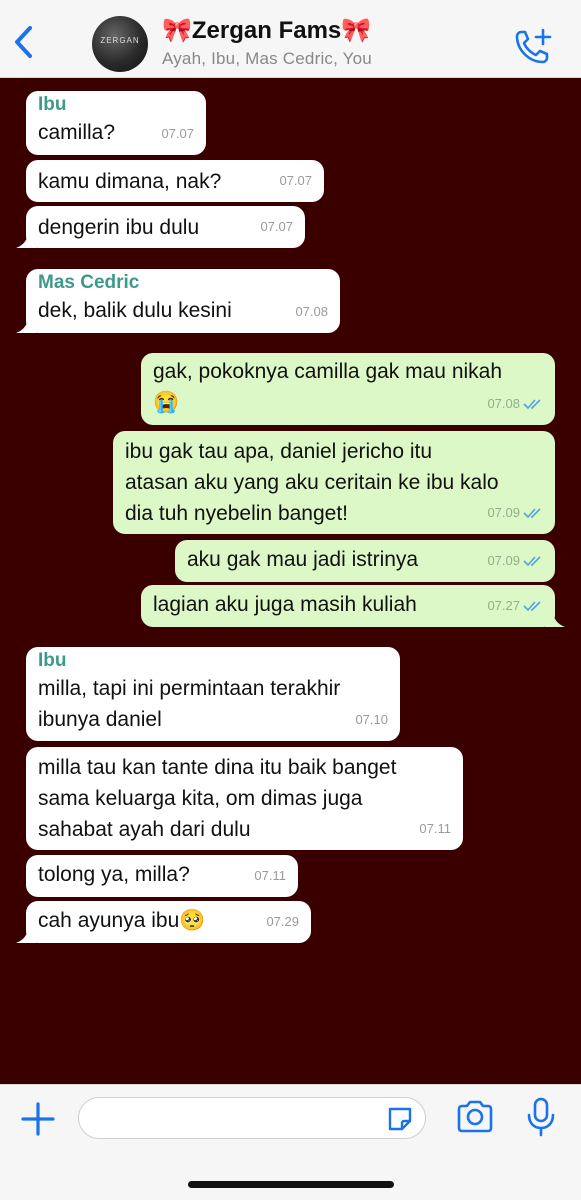  I want to click on message-text-line: sahabat ayah dari dulu, so click(144, 829).